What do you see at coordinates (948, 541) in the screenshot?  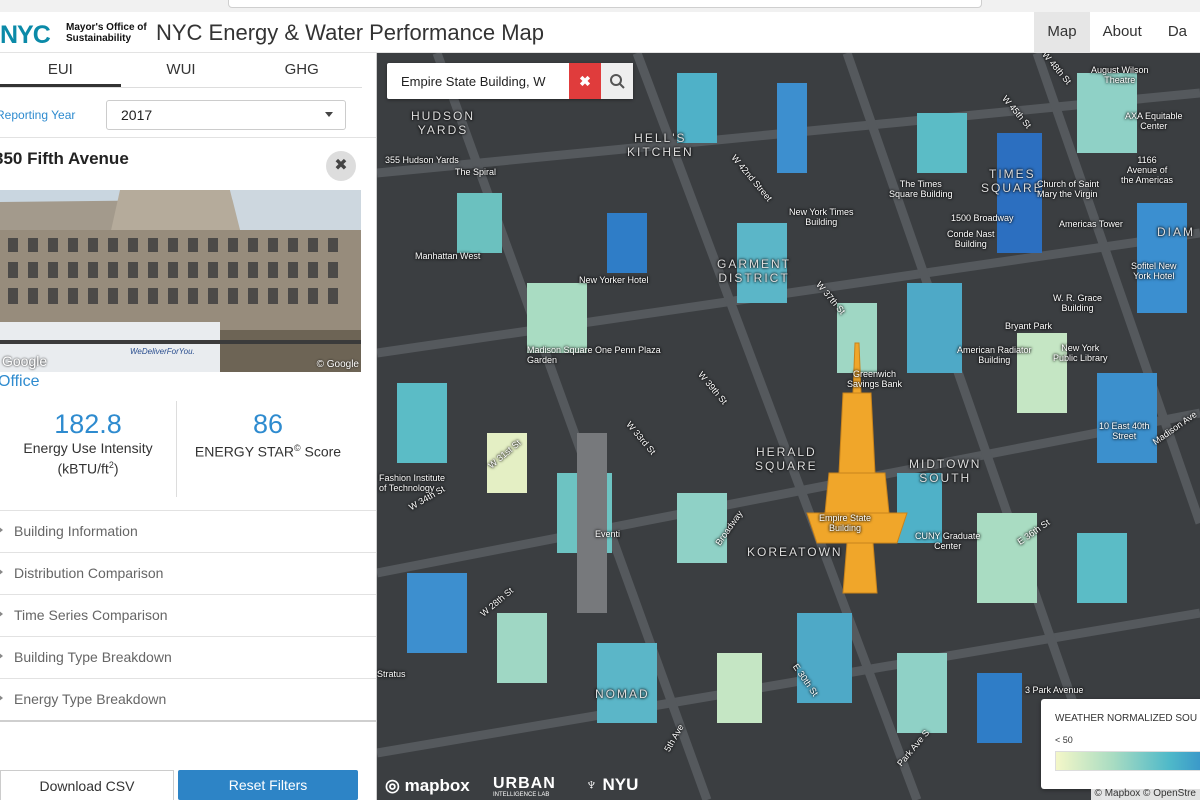 I see `map-label-cuny: CUNY Graduate Center` at bounding box center [948, 541].